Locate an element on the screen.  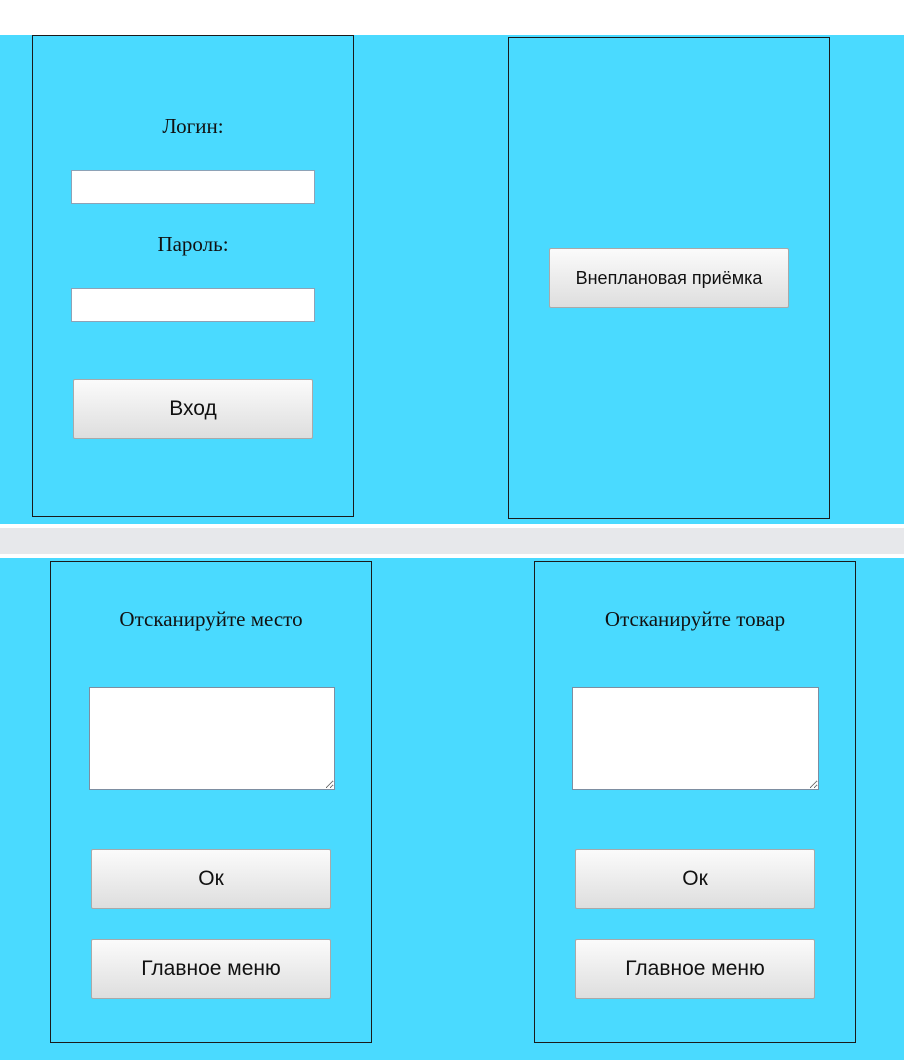
unplanned-receipt-button: Внеплановая приёмка is located at coordinates (669, 278).